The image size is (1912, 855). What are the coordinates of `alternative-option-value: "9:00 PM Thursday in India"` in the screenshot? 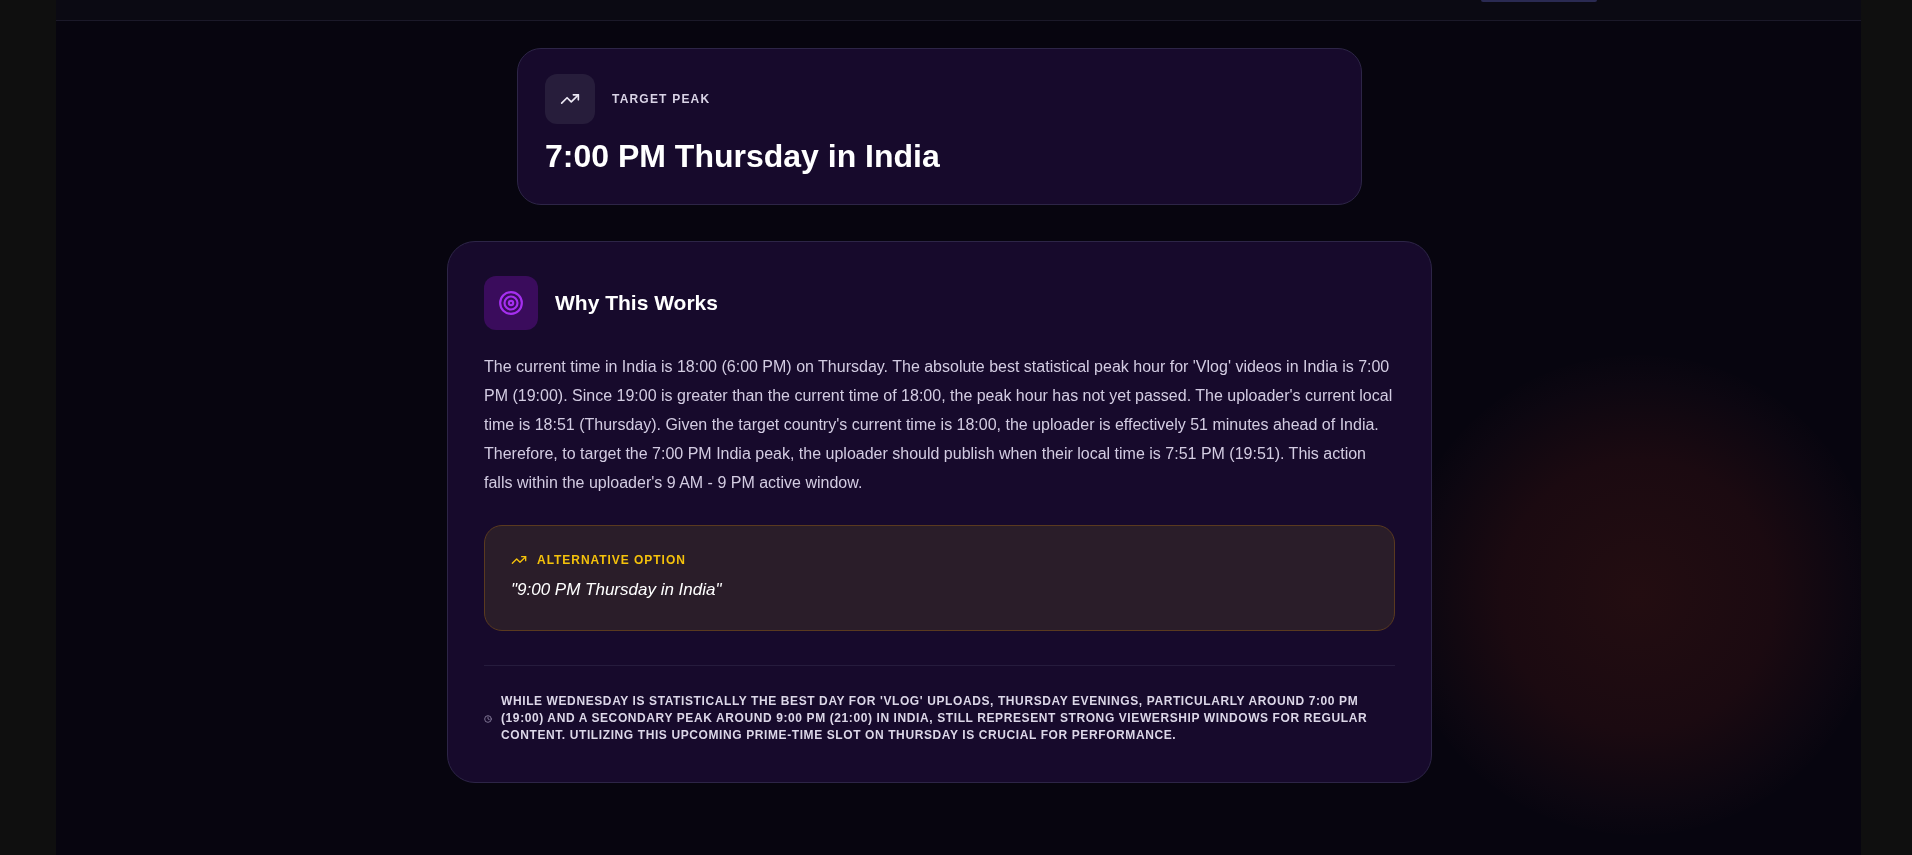 It's located at (617, 590).